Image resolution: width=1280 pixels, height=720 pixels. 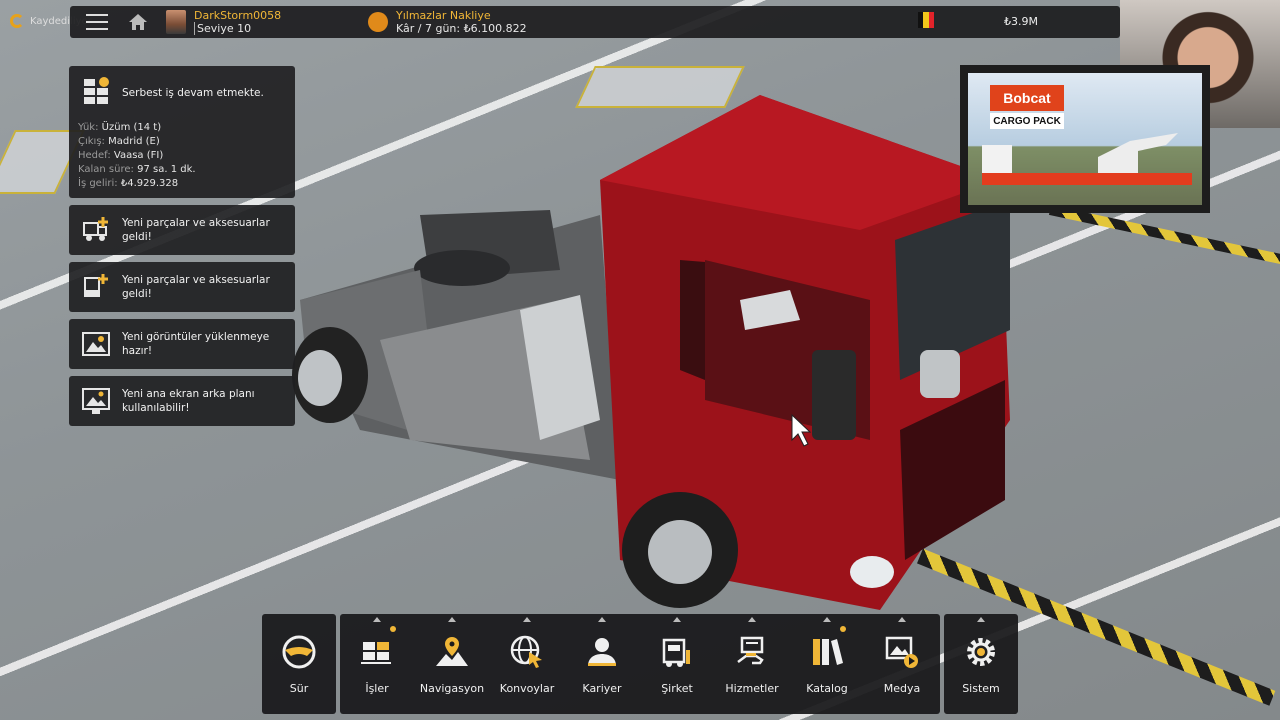 What do you see at coordinates (752, 688) in the screenshot?
I see `nav-services-label: Hizmetler` at bounding box center [752, 688].